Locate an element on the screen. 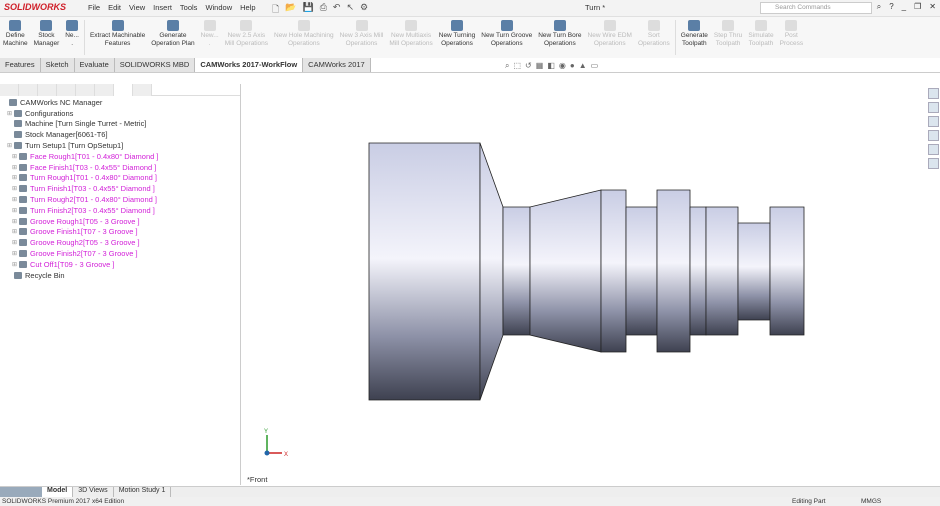 The height and width of the screenshot is (506, 940). minimize-icon: _ is located at coordinates (904, 7).